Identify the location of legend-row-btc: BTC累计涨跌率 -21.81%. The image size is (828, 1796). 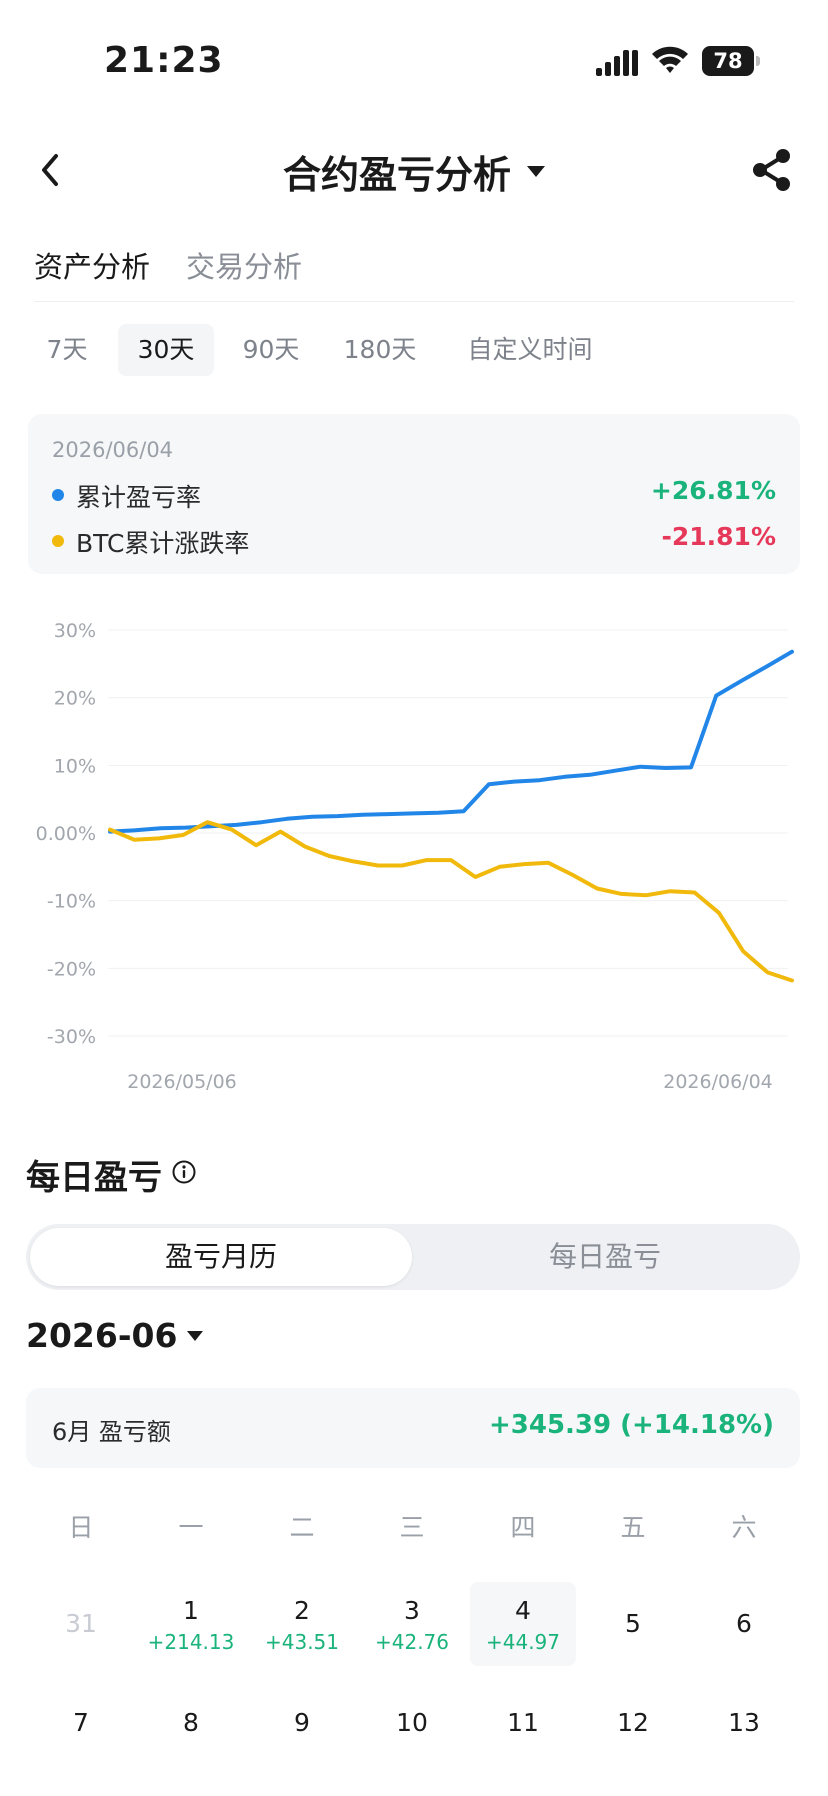
(414, 540).